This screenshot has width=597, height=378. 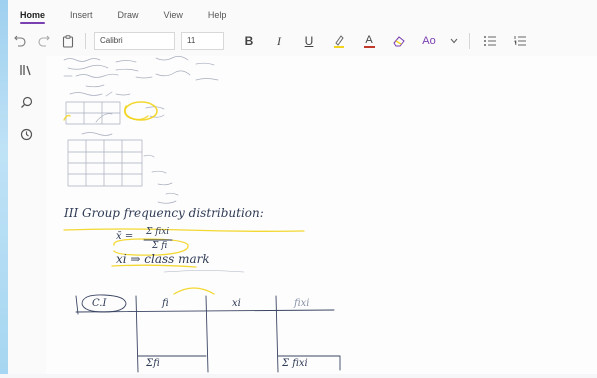 What do you see at coordinates (302, 13) in the screenshot?
I see `menu-bar: Home Insert Draw View Help` at bounding box center [302, 13].